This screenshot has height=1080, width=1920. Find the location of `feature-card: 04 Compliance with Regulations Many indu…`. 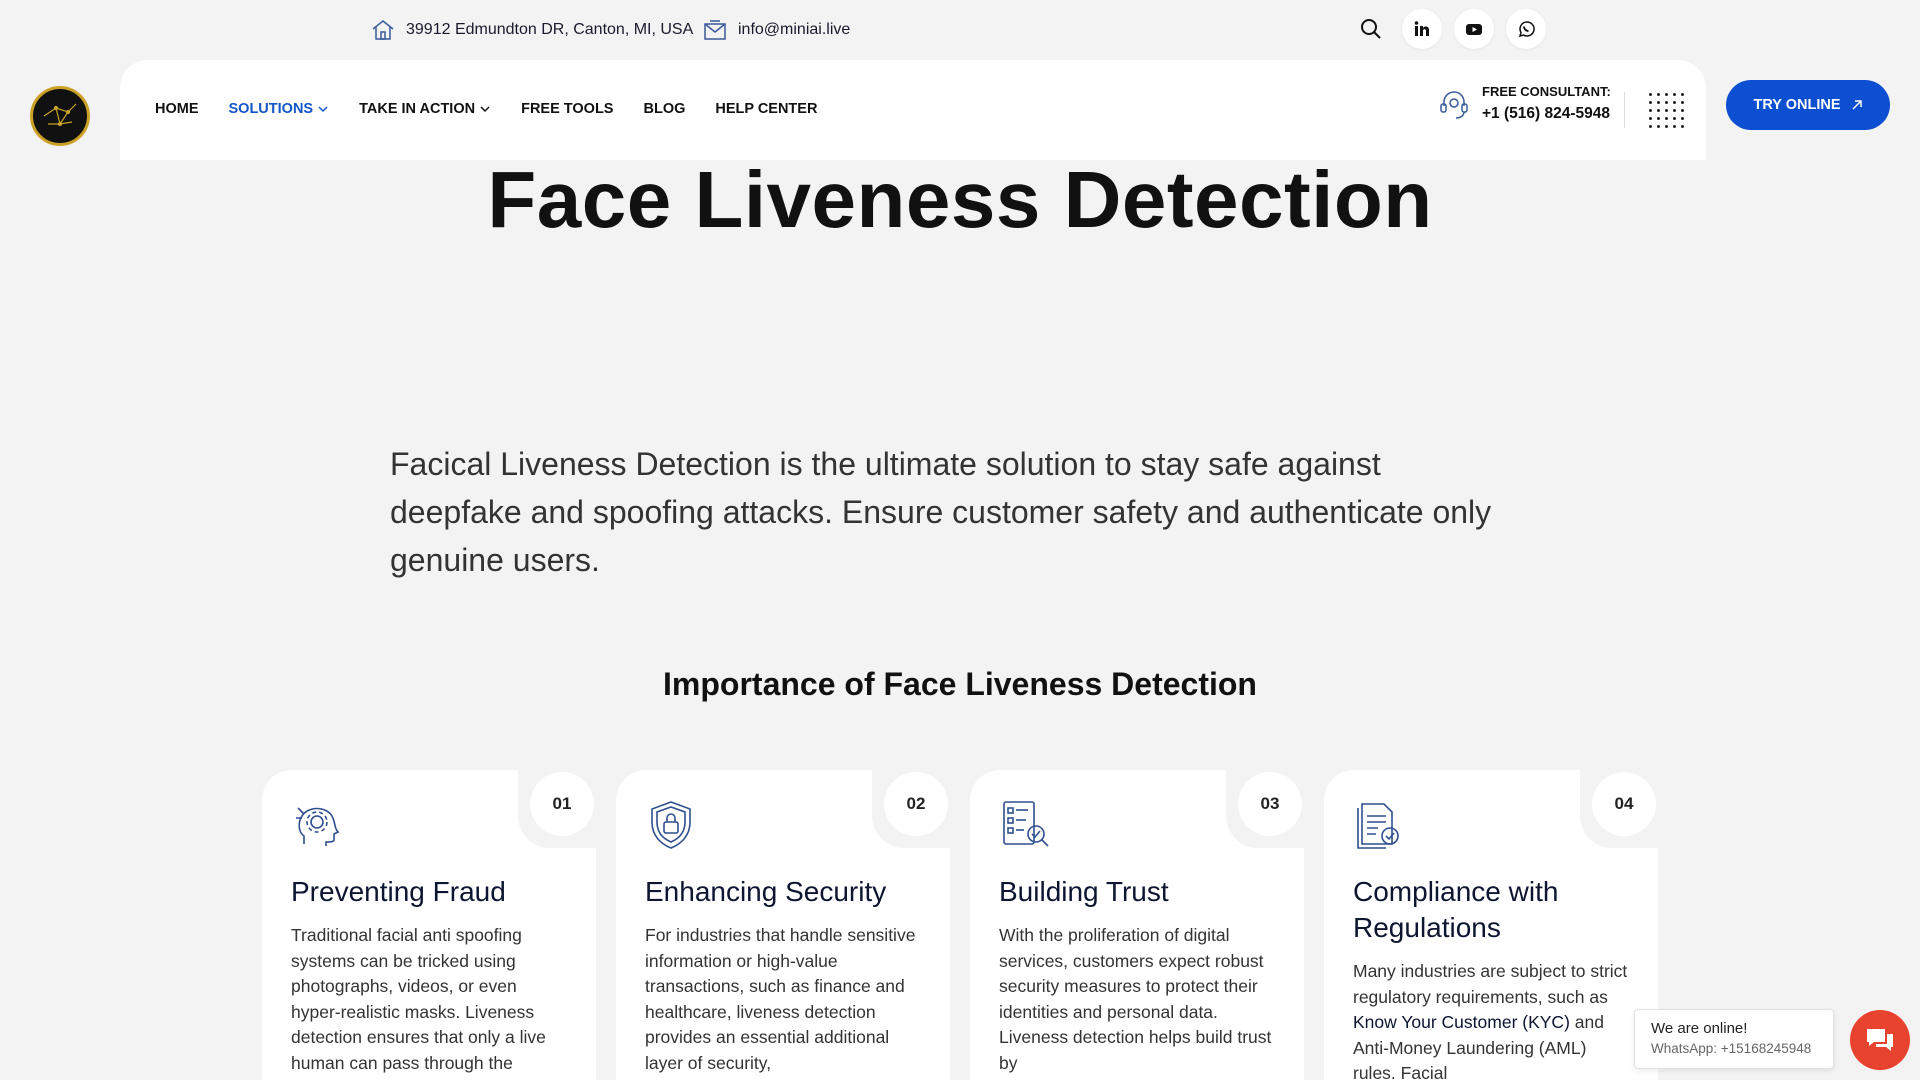

feature-card: 04 Compliance with Regulations Many indu… is located at coordinates (1493, 923).